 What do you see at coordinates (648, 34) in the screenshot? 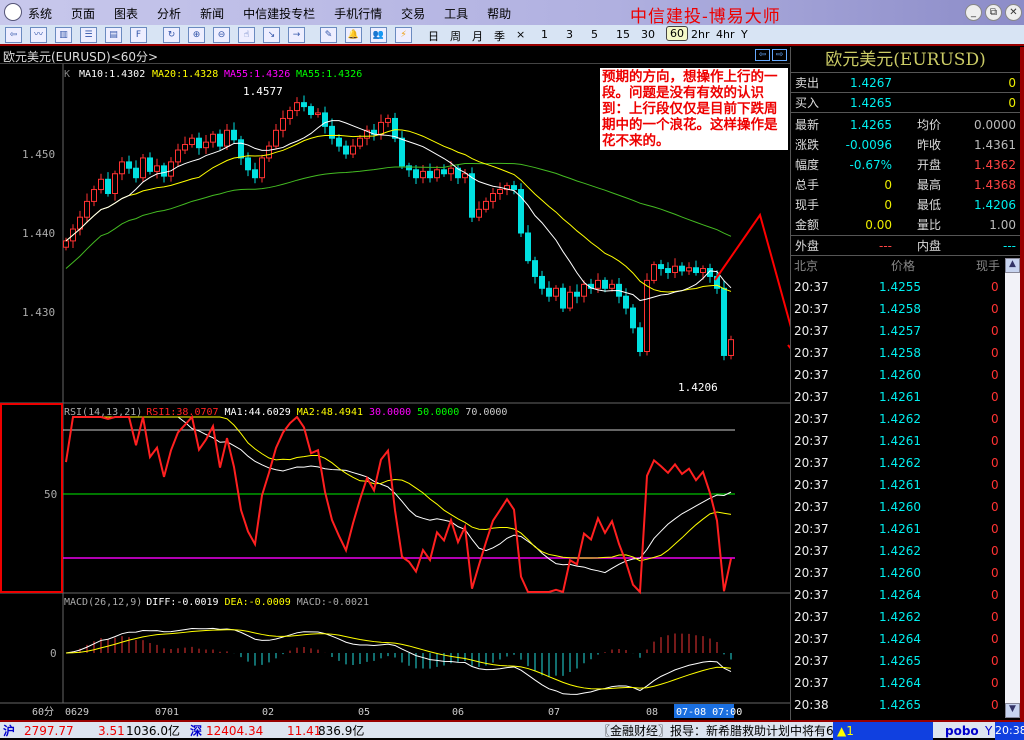
I see `period-30: 30` at bounding box center [648, 34].